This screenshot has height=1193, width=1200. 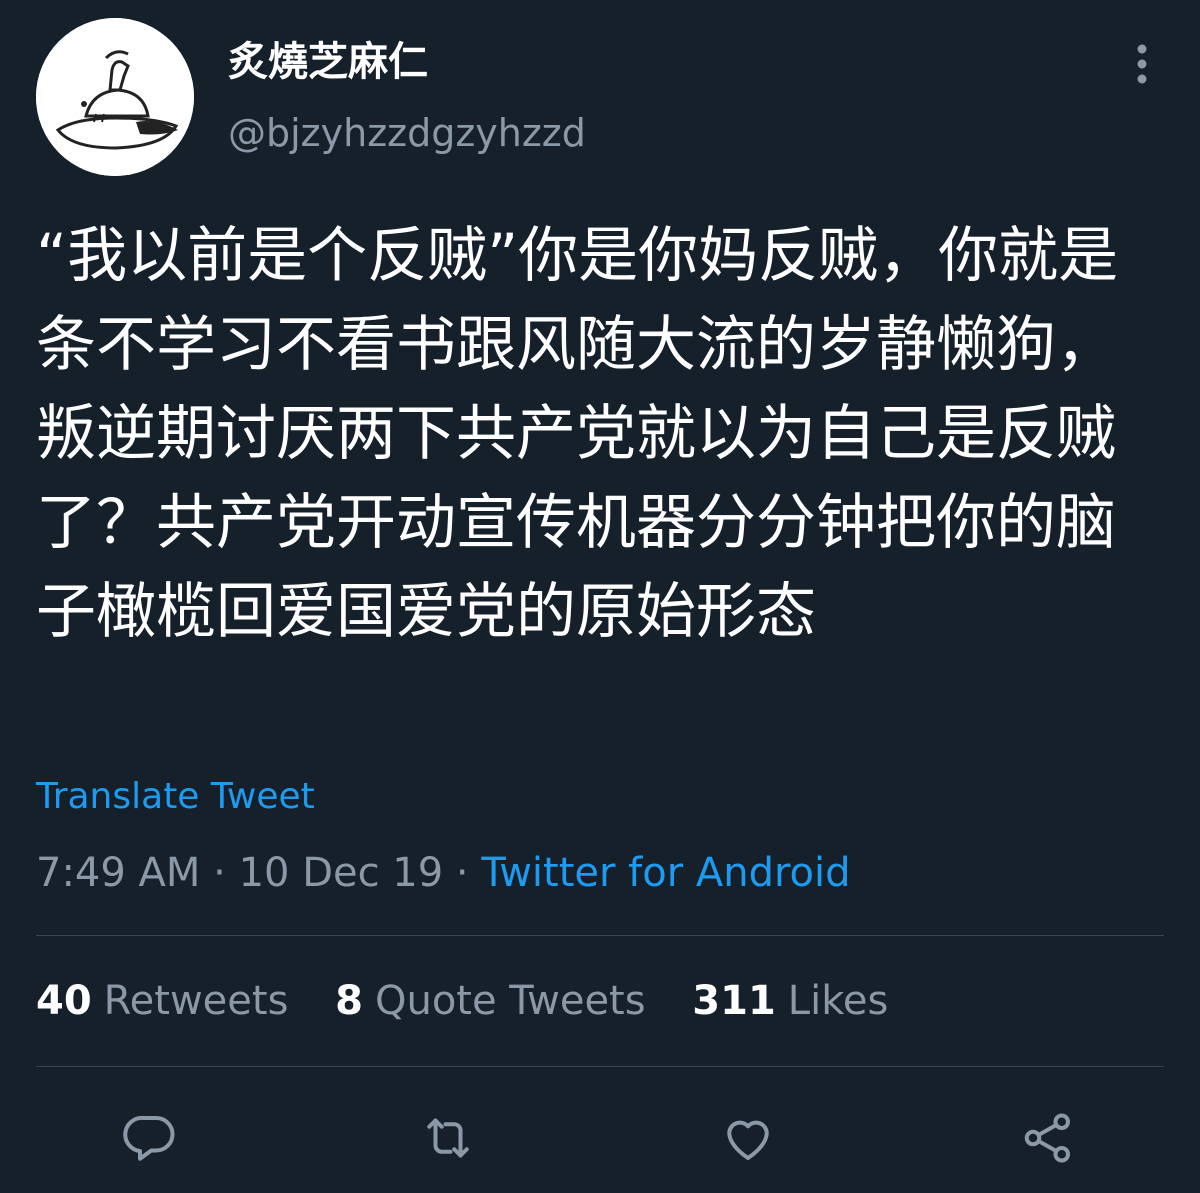 I want to click on avatar-drawing-icon, so click(x=115, y=97).